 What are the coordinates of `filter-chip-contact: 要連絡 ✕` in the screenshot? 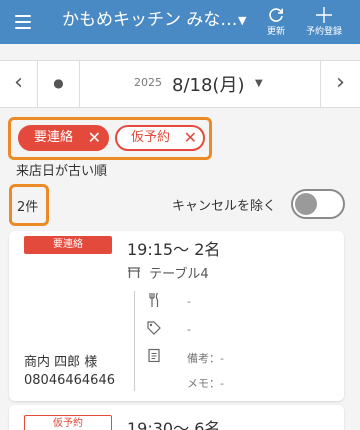 It's located at (63, 138).